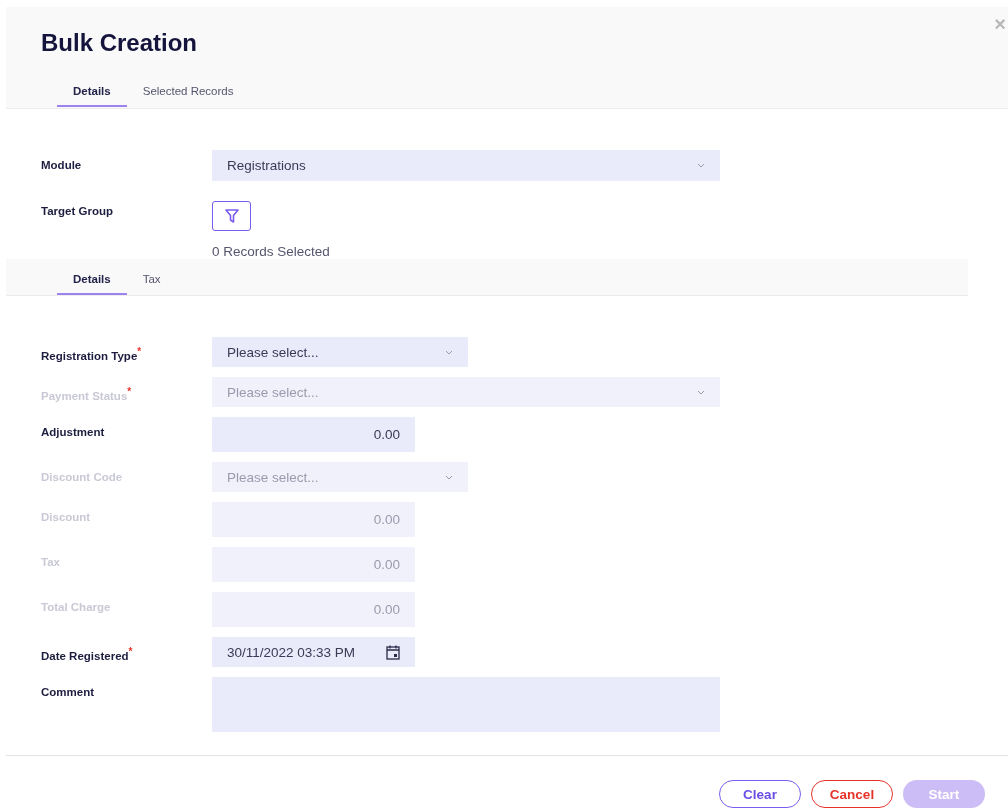  I want to click on records-selected-count: 0 Records Selected, so click(271, 251).